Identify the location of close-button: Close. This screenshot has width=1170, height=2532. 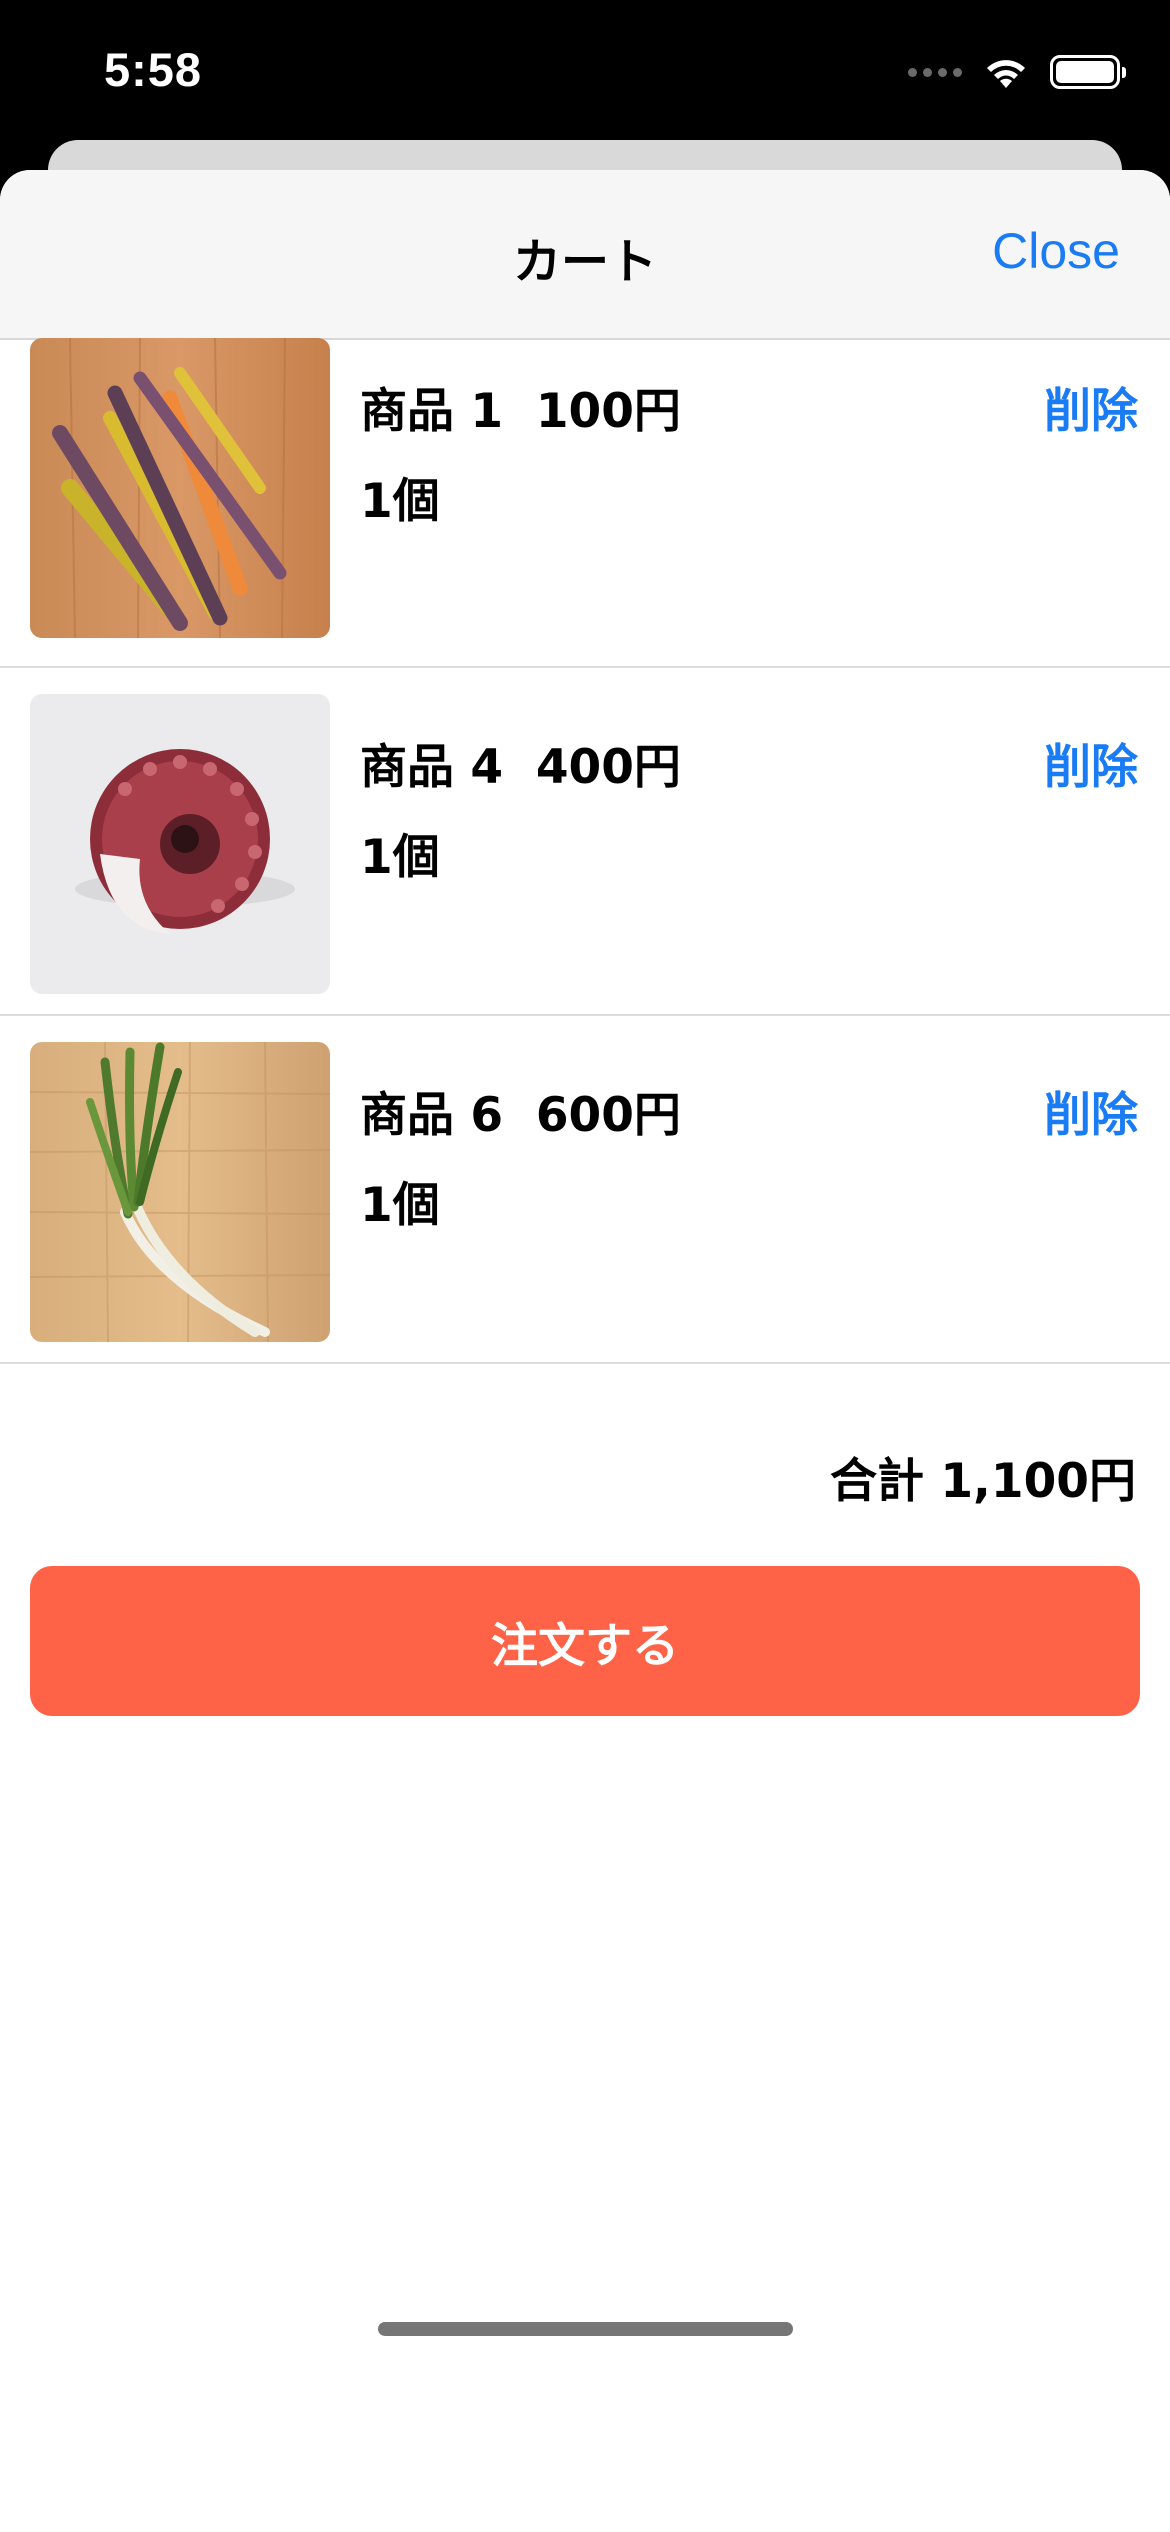
(1056, 251).